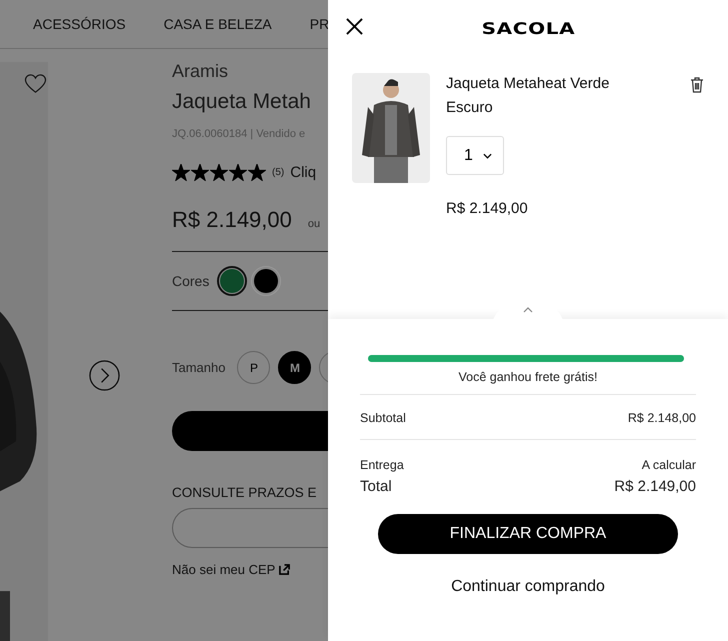  Describe the element at coordinates (528, 534) in the screenshot. I see `checkout-button: FINALIZAR COMPRA` at that location.